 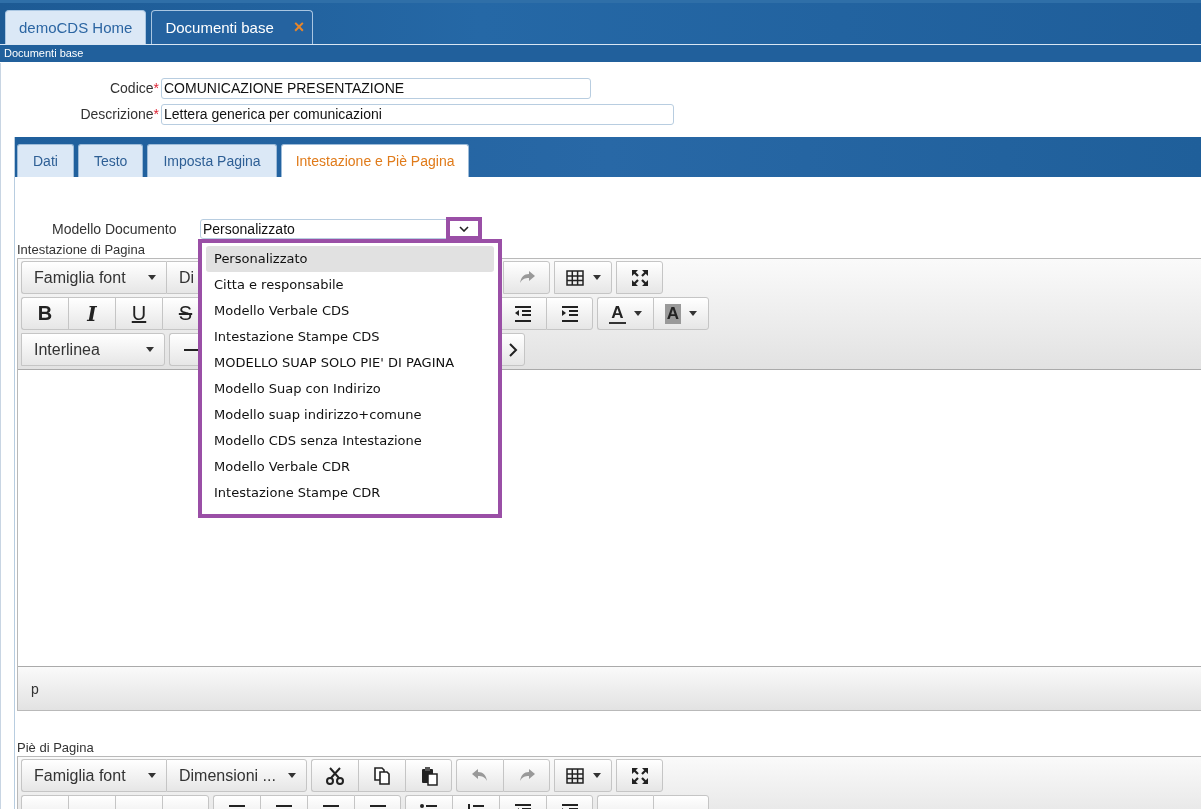 What do you see at coordinates (681, 313) in the screenshot?
I see `background-color-button: A` at bounding box center [681, 313].